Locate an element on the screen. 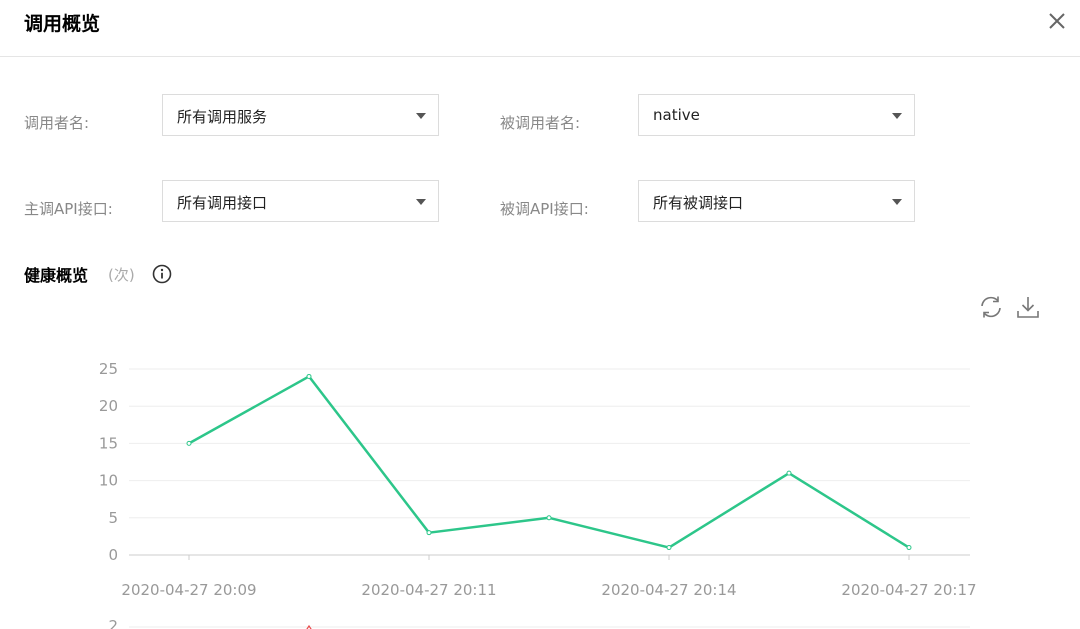  callee-name-label: 被调用者名: is located at coordinates (540, 123).